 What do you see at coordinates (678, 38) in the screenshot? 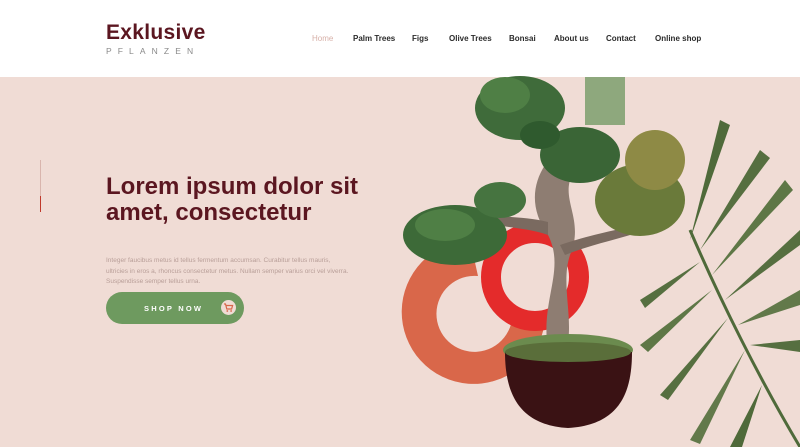
I see `nav-item-online-shop: Online shop` at bounding box center [678, 38].